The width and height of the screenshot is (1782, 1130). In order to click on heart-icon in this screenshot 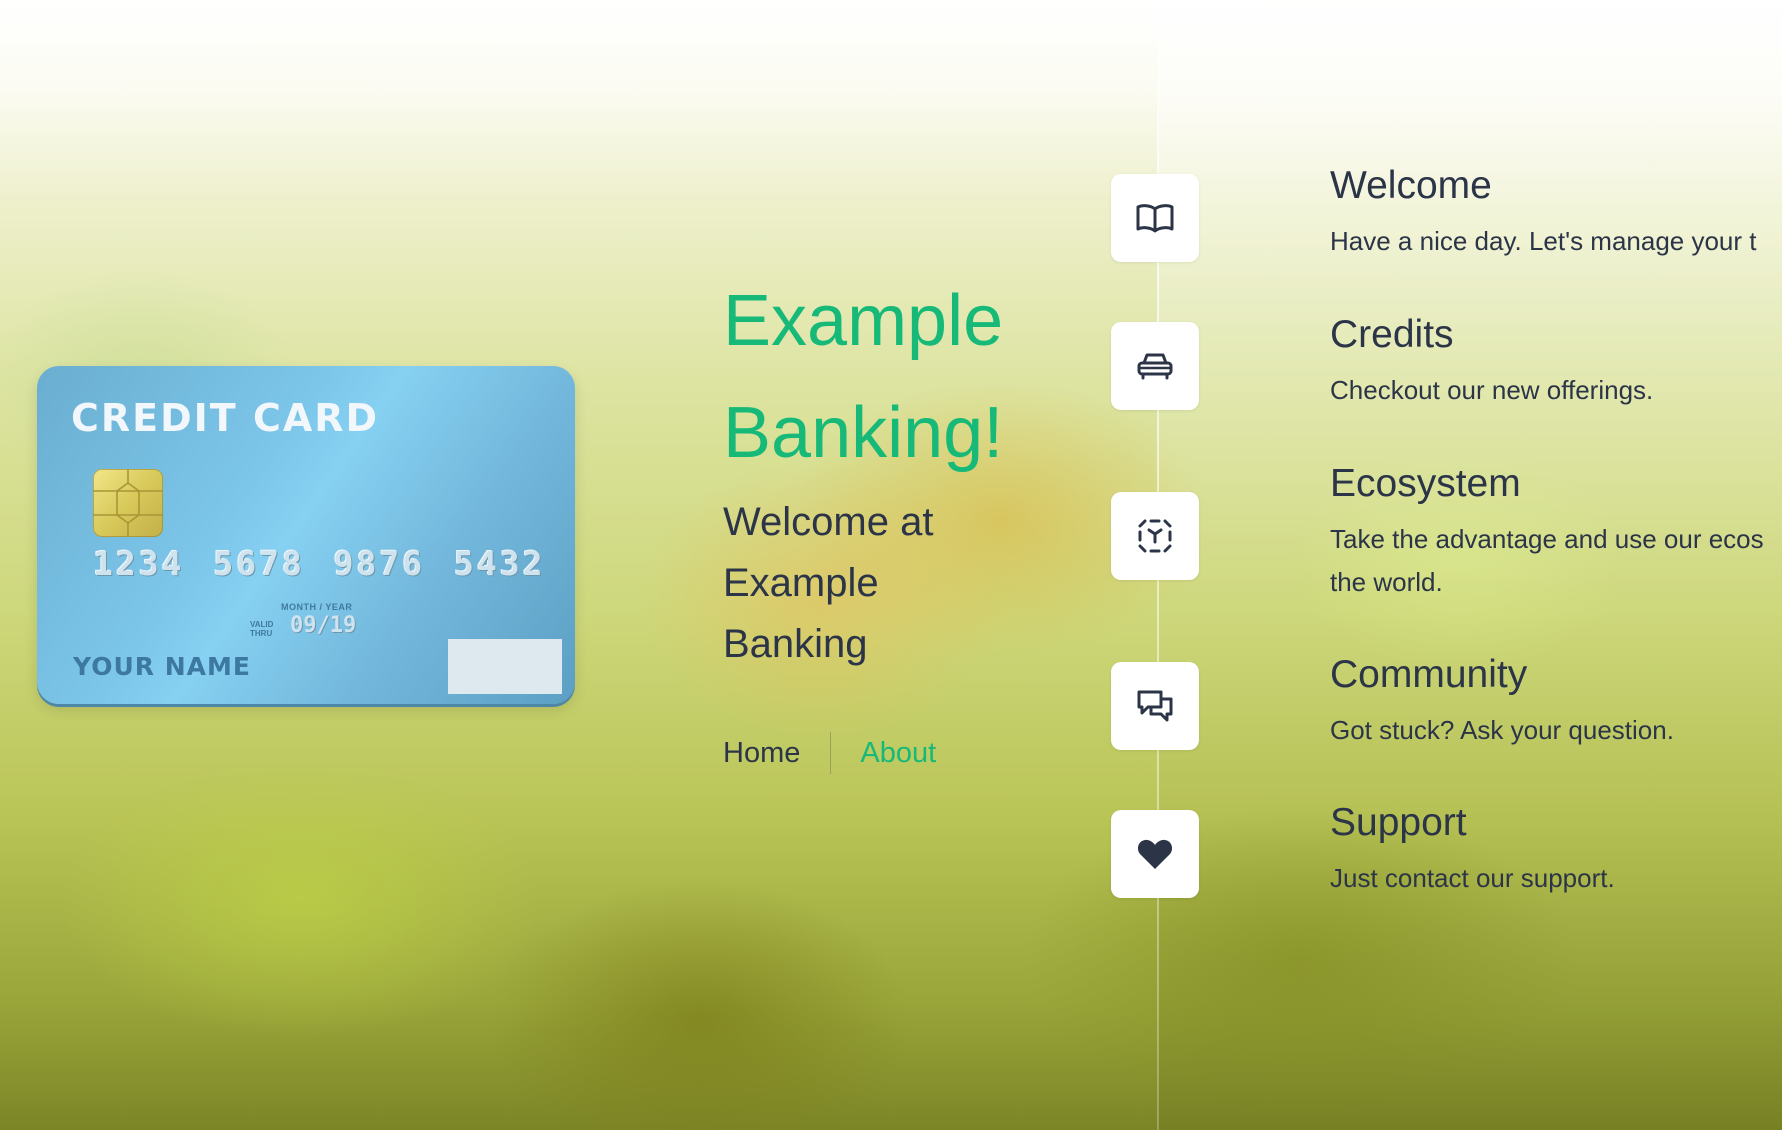, I will do `click(1155, 854)`.